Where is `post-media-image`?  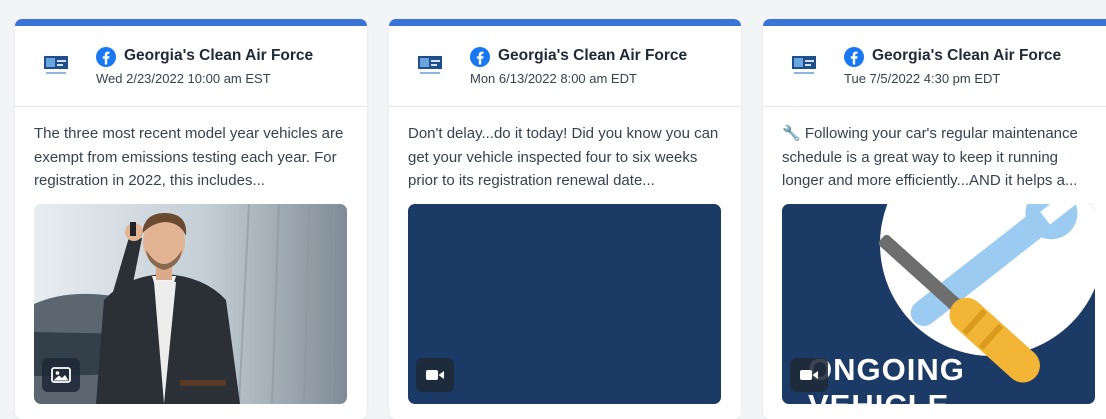
post-media-image is located at coordinates (190, 304).